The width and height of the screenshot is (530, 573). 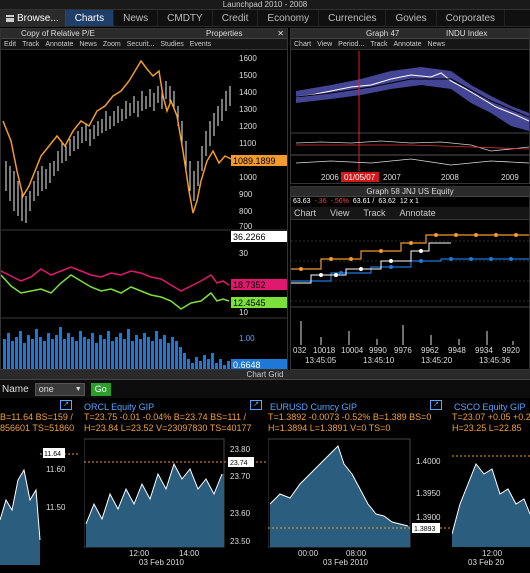 I want to click on time-tick: 13:45:36, so click(x=495, y=360).